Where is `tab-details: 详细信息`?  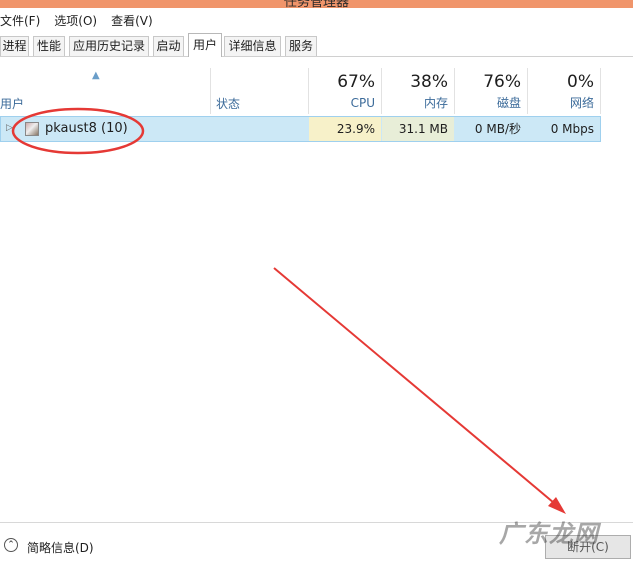
tab-details: 详细信息 is located at coordinates (252, 46).